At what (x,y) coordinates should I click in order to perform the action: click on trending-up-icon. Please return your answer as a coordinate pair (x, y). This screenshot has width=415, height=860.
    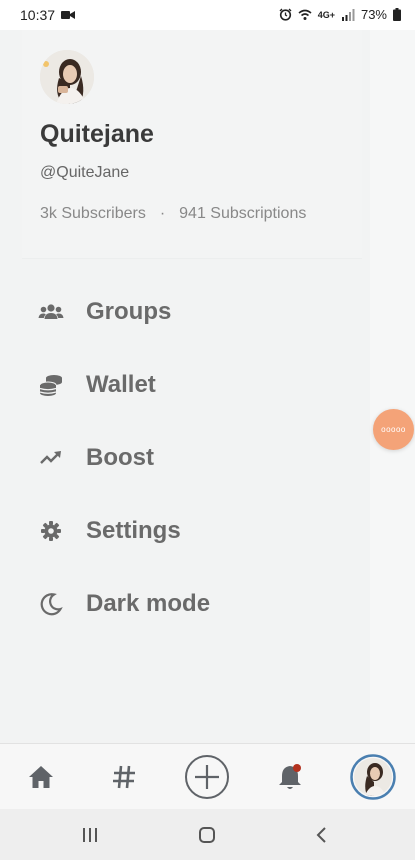
    Looking at the image, I should click on (51, 458).